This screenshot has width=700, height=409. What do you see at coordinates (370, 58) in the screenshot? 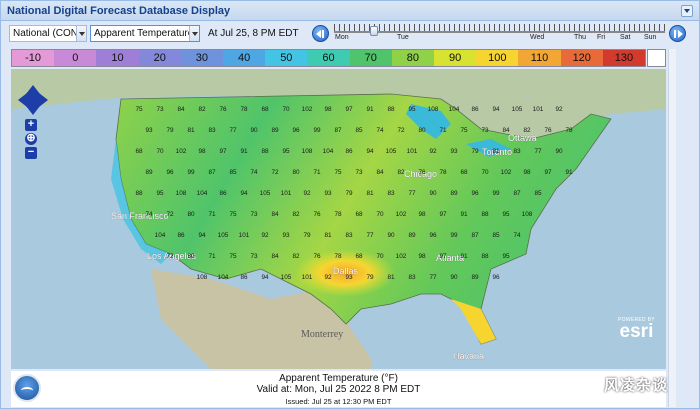
I see `legend-cell: 70` at bounding box center [370, 58].